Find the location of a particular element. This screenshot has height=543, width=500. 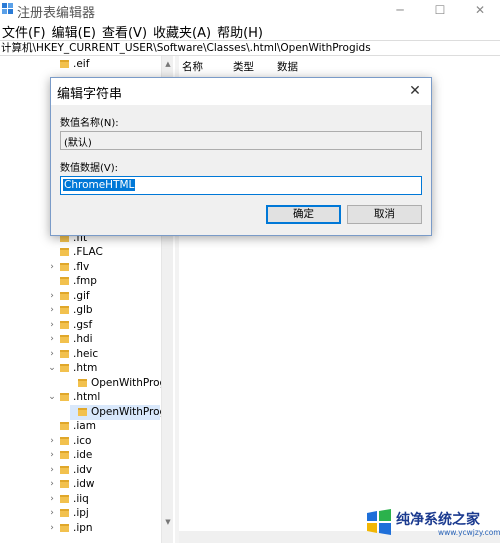

ok-button: 确定 is located at coordinates (303, 214).